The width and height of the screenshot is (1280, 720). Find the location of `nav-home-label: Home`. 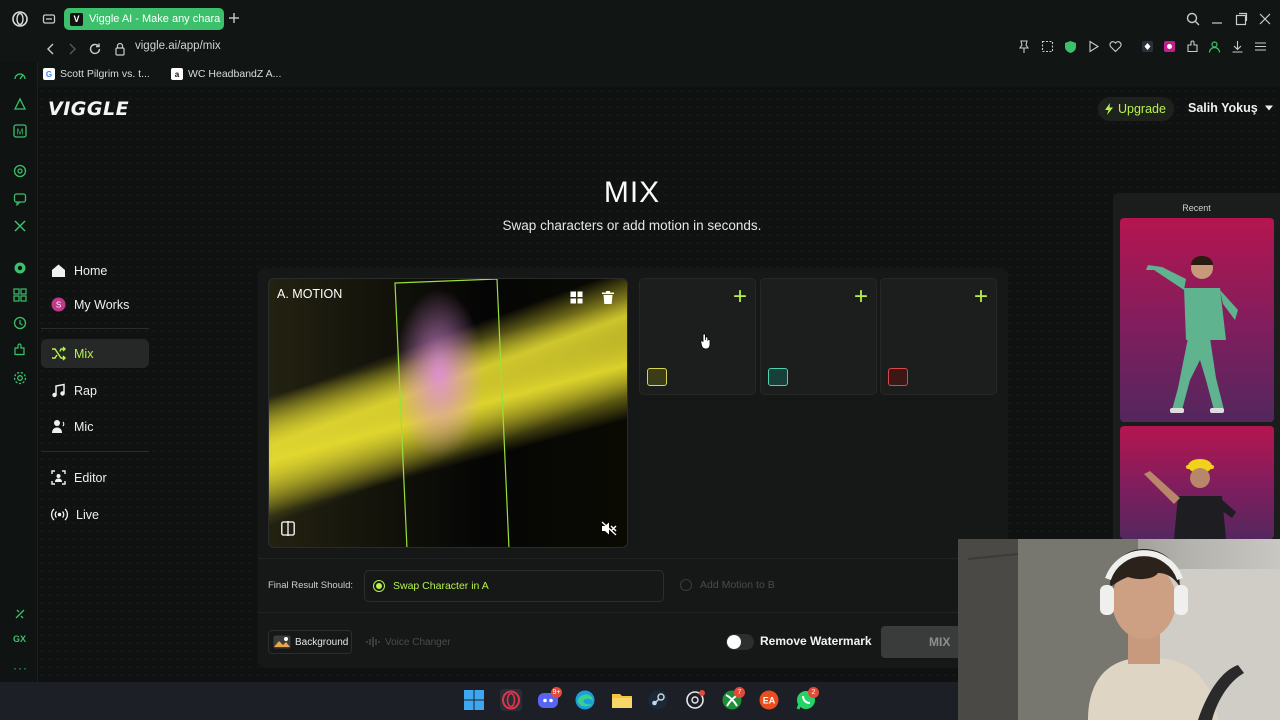

nav-home-label: Home is located at coordinates (91, 270).